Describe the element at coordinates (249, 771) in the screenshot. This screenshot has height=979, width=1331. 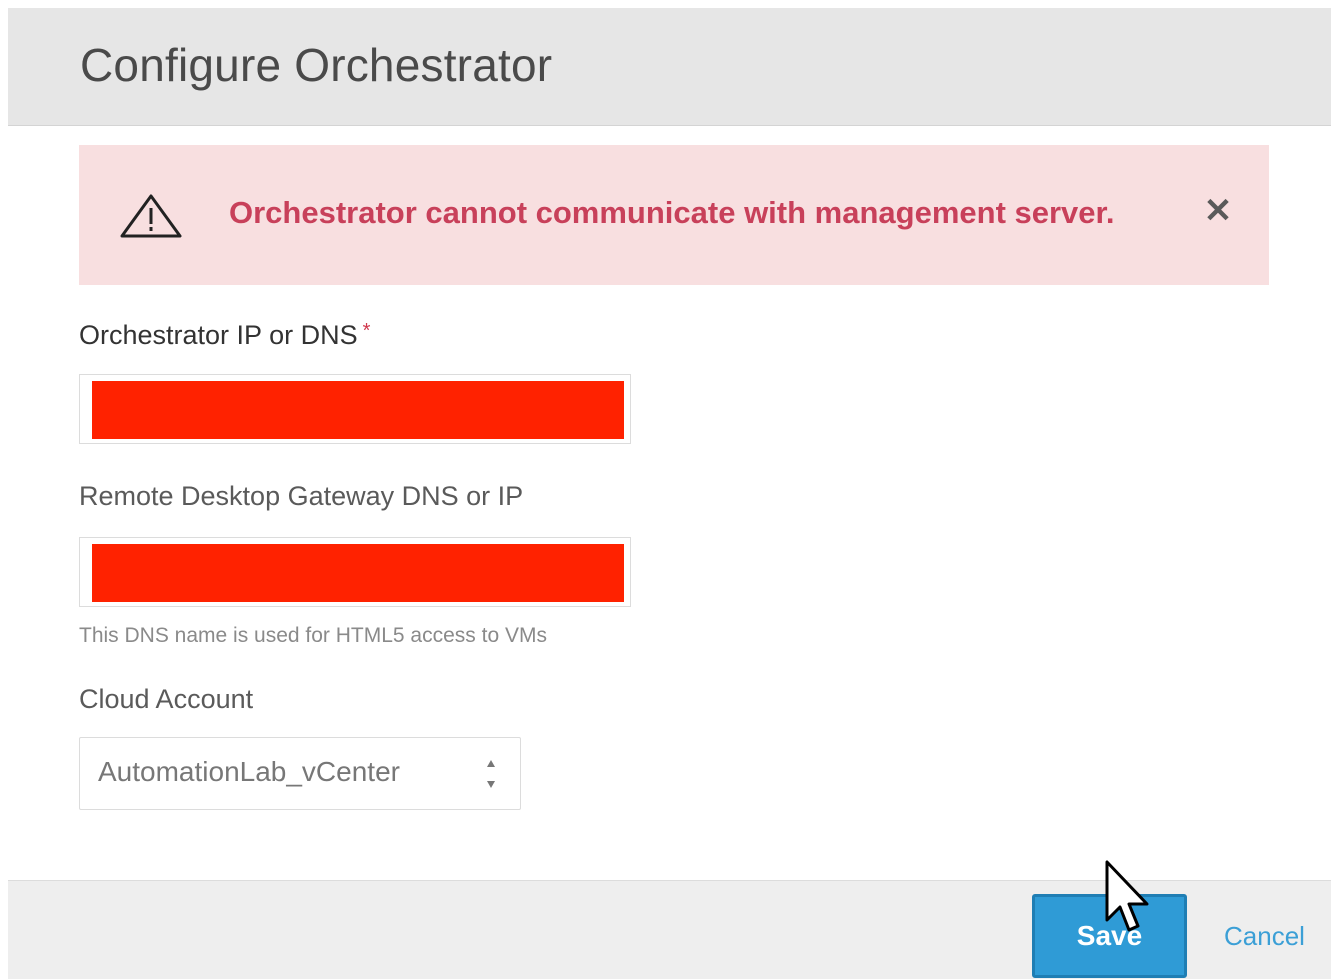
I see `cloud-account-selected-value: AutomationLab_vCenter` at that location.